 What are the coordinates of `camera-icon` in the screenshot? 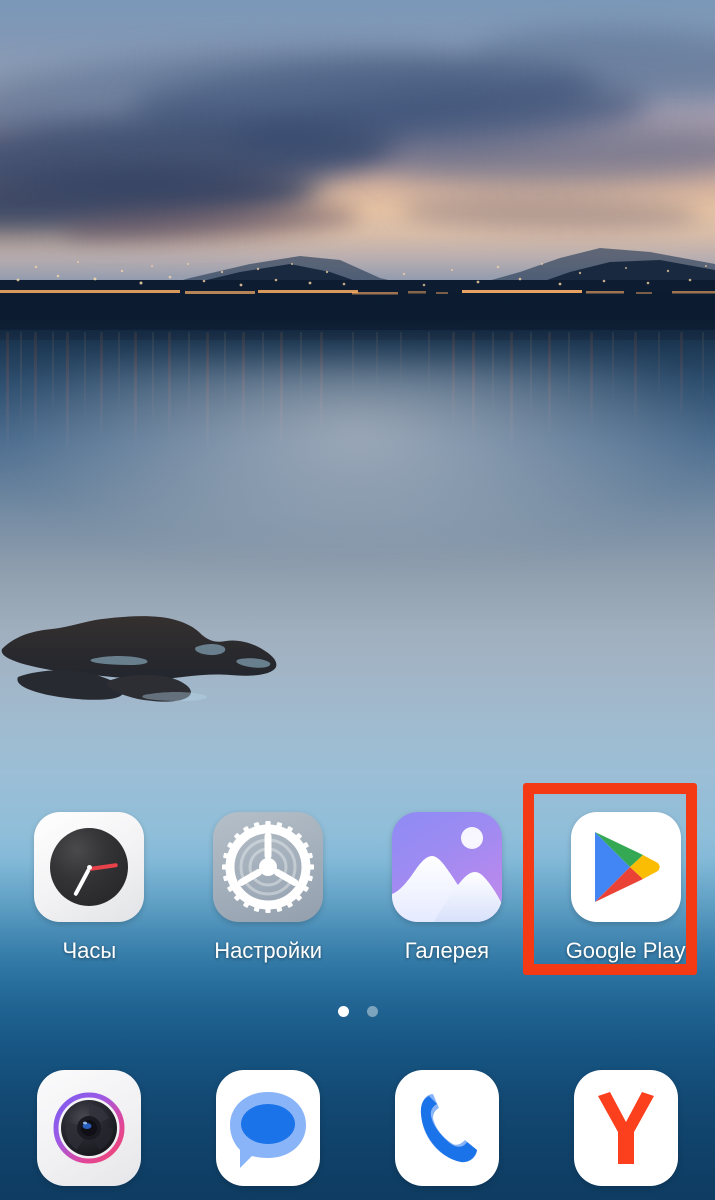 It's located at (89, 1128).